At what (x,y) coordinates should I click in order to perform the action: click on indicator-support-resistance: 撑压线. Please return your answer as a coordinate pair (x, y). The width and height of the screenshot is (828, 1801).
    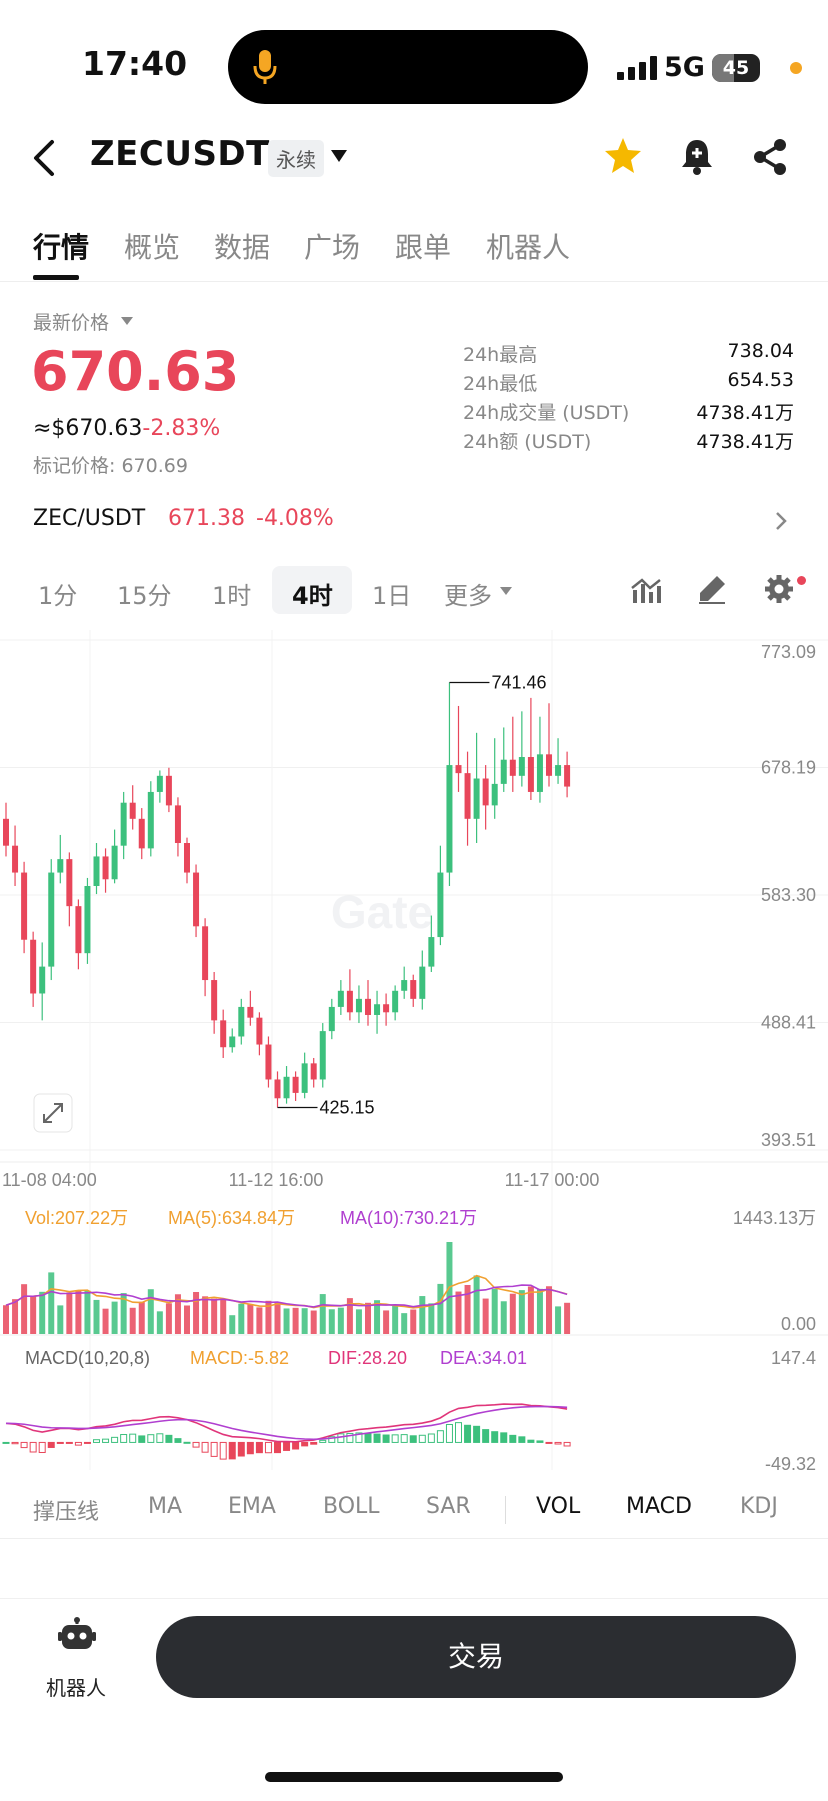
    Looking at the image, I should click on (66, 1510).